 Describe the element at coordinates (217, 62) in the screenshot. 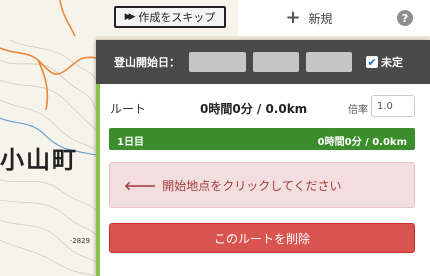

I see `start-date-year-field` at that location.